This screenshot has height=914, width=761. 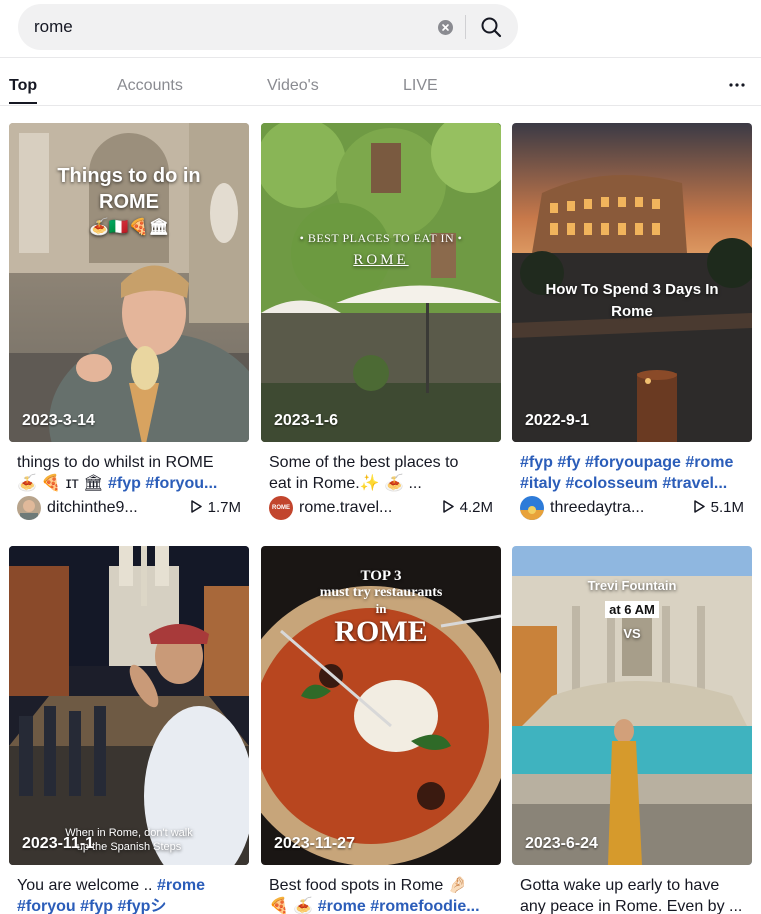 I want to click on overlay-title-line: Things to do in, so click(x=129, y=176).